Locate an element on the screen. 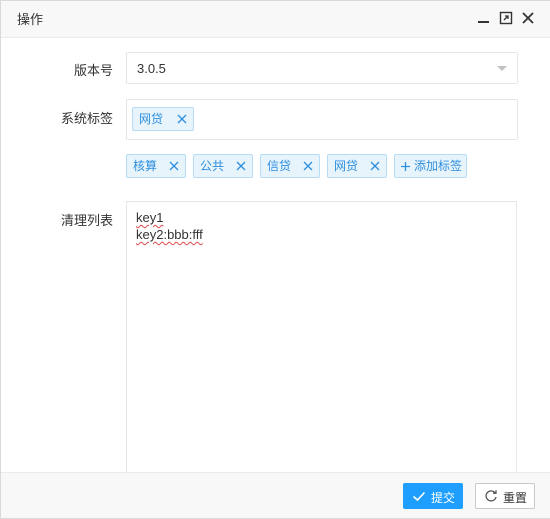 This screenshot has width=550, height=519. available-tag: 公共 is located at coordinates (223, 166).